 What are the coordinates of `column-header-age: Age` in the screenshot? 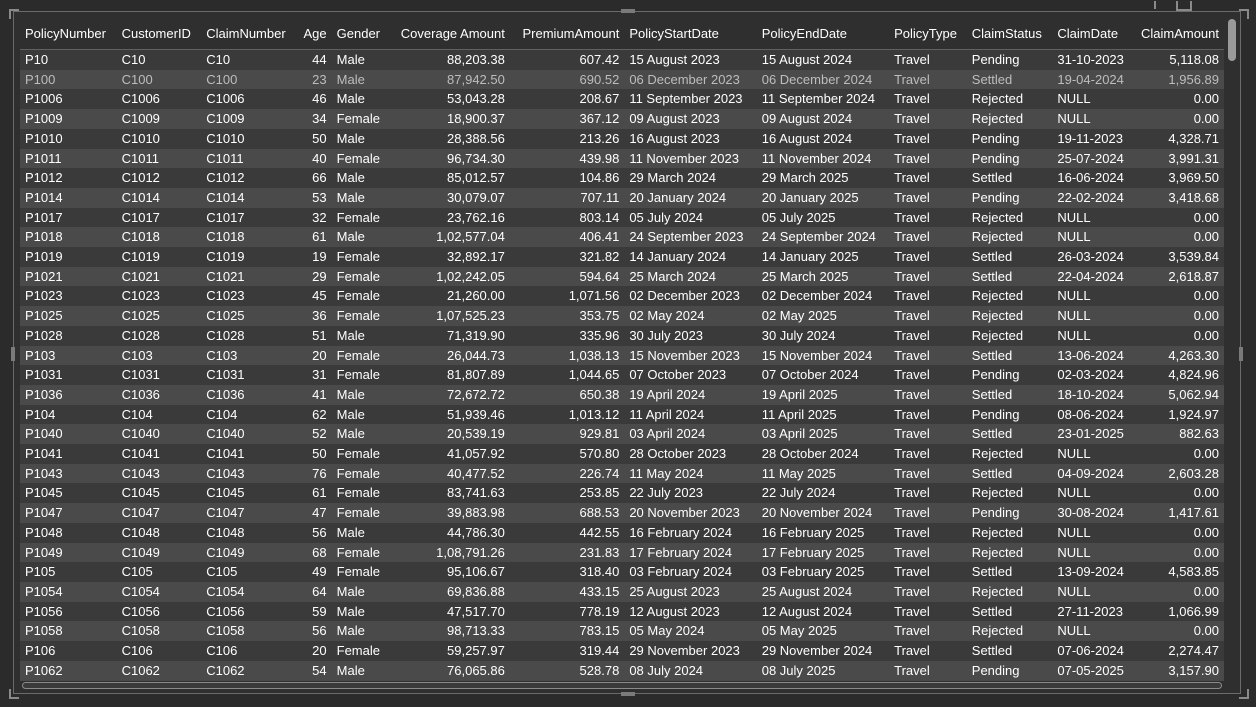 It's located at (313, 33).